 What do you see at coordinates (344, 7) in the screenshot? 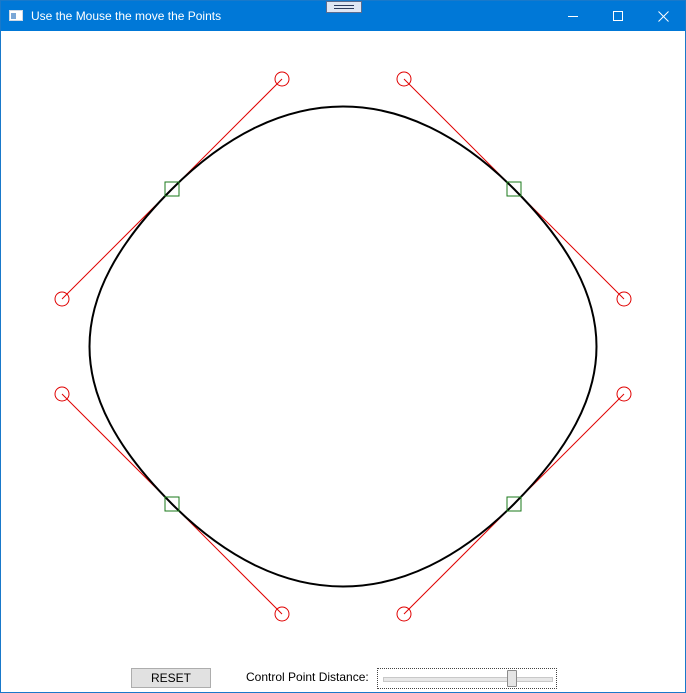
I see `drag-grip-icon` at bounding box center [344, 7].